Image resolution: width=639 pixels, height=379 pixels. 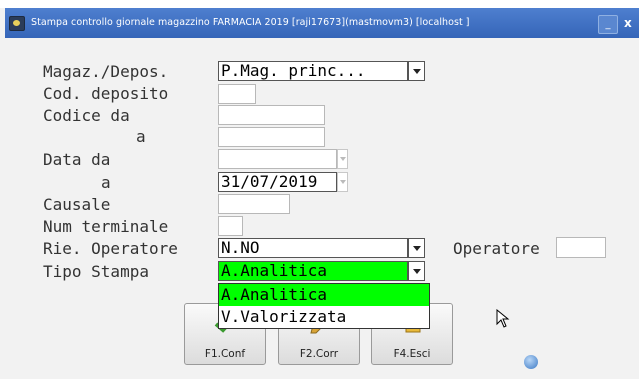 What do you see at coordinates (503, 318) in the screenshot?
I see `mouse-cursor` at bounding box center [503, 318].